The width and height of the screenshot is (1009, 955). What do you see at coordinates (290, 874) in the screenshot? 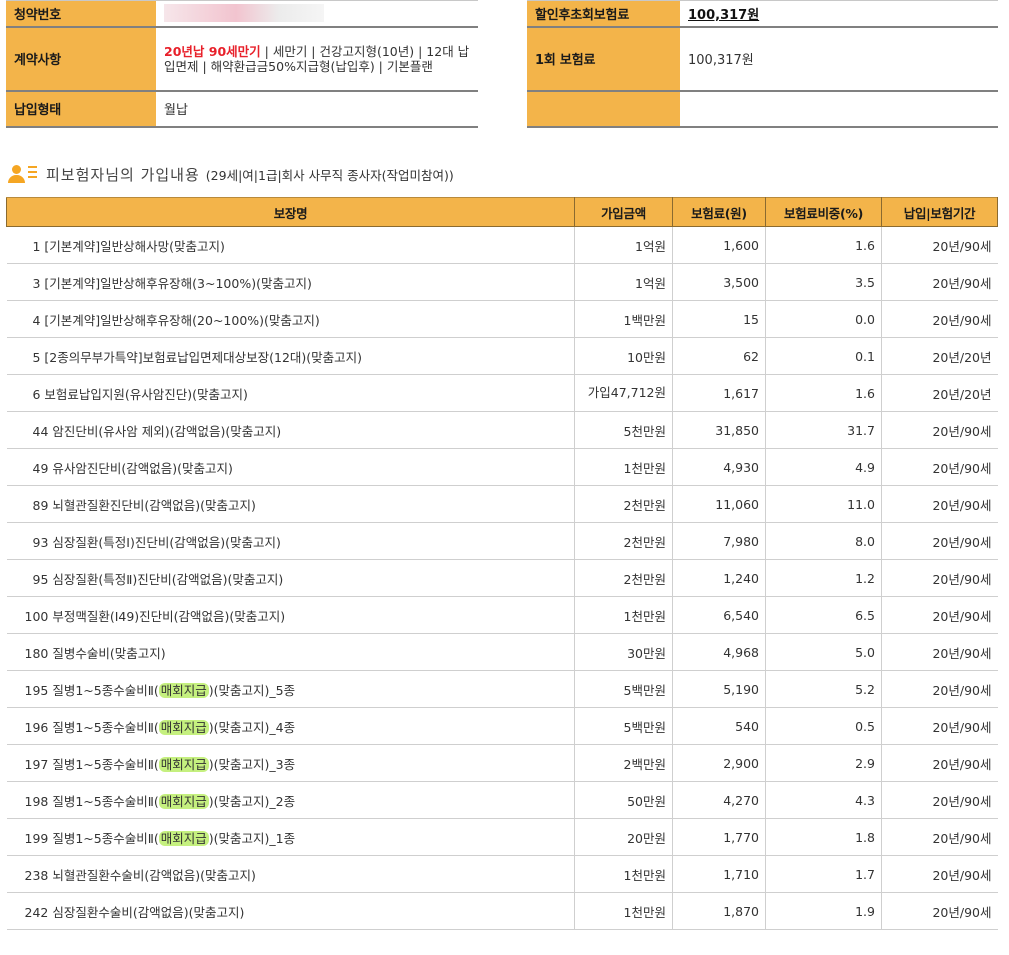
I see `coverage-name: 238 뇌혈관질환수술비(감액없음)(맞춤고지)` at bounding box center [290, 874].